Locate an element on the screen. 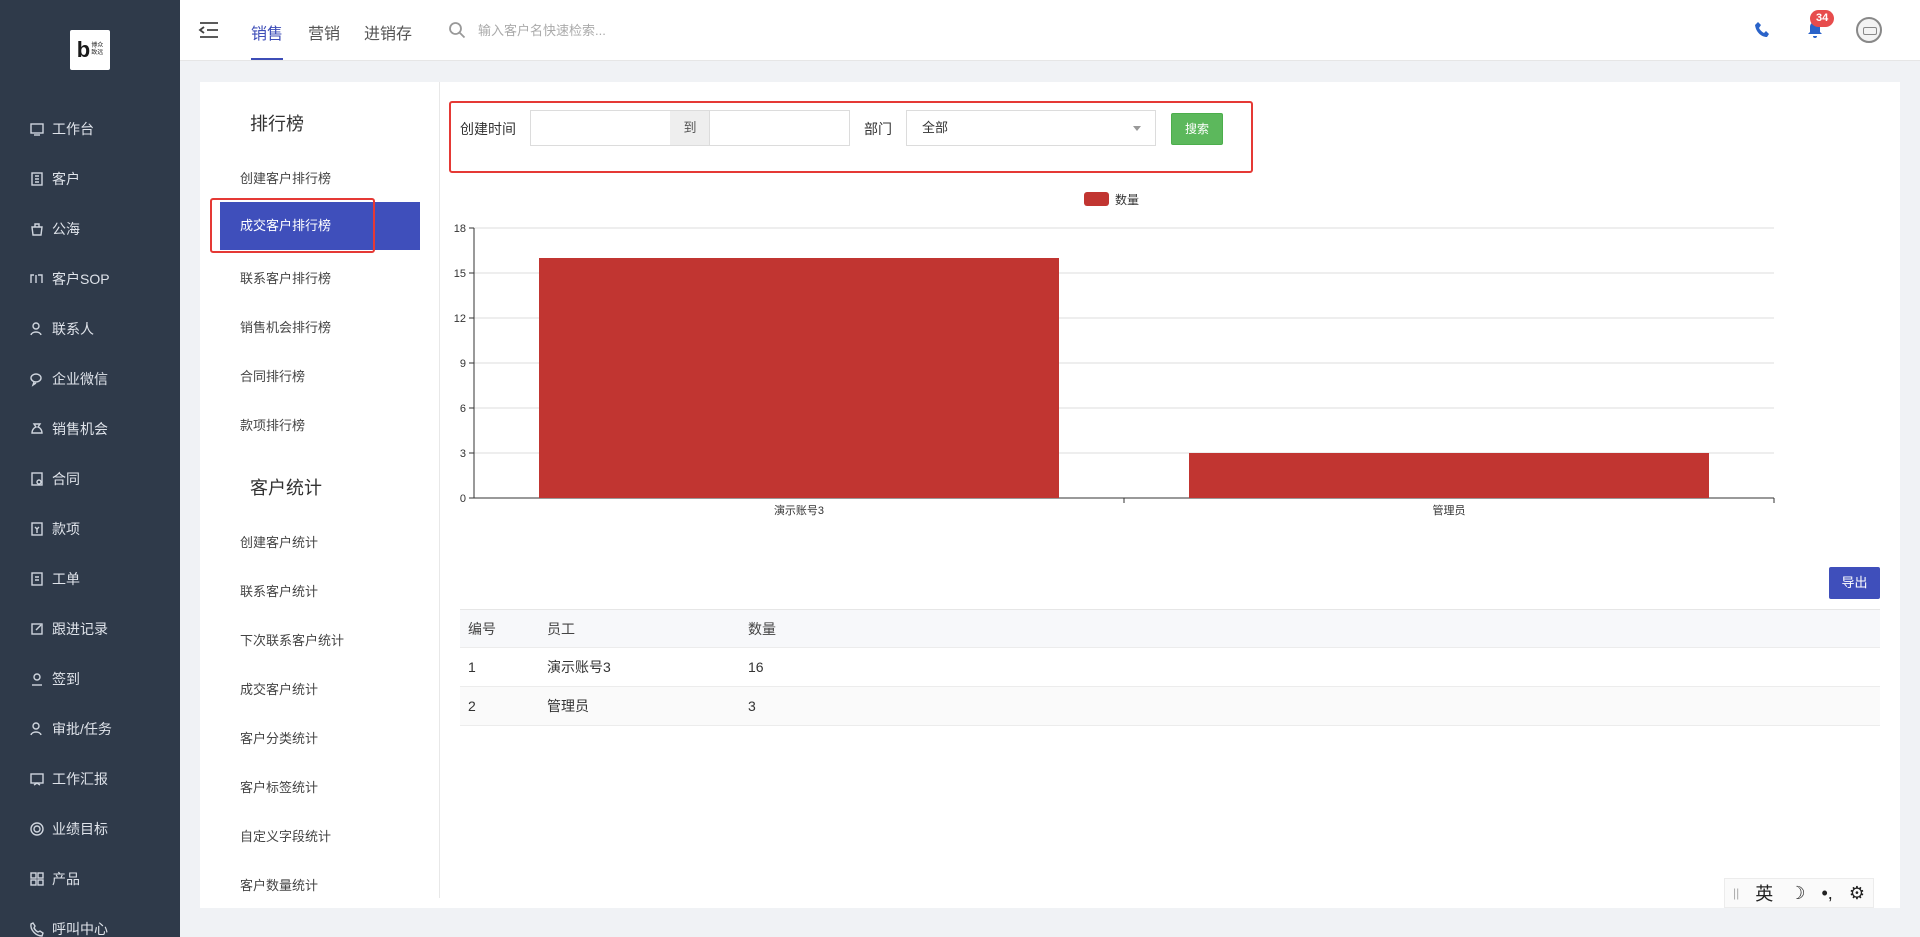 This screenshot has width=1920, height=937. search-button: 搜索 is located at coordinates (1197, 129).